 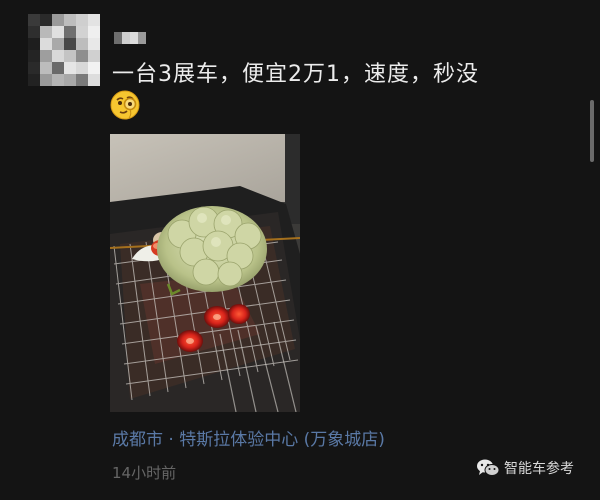 I want to click on author-name-blurred, so click(x=130, y=38).